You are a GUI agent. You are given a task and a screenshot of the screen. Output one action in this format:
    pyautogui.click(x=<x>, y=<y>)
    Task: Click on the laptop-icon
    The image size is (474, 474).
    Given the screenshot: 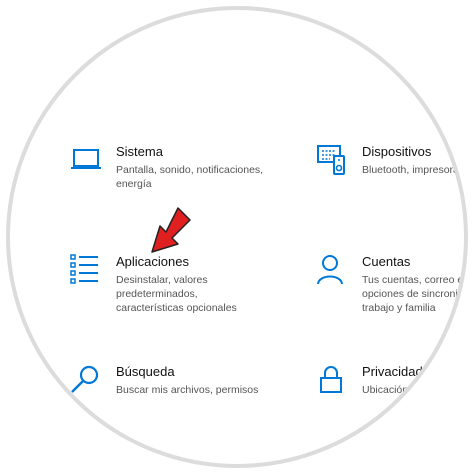 What is the action you would take?
    pyautogui.click(x=86, y=159)
    